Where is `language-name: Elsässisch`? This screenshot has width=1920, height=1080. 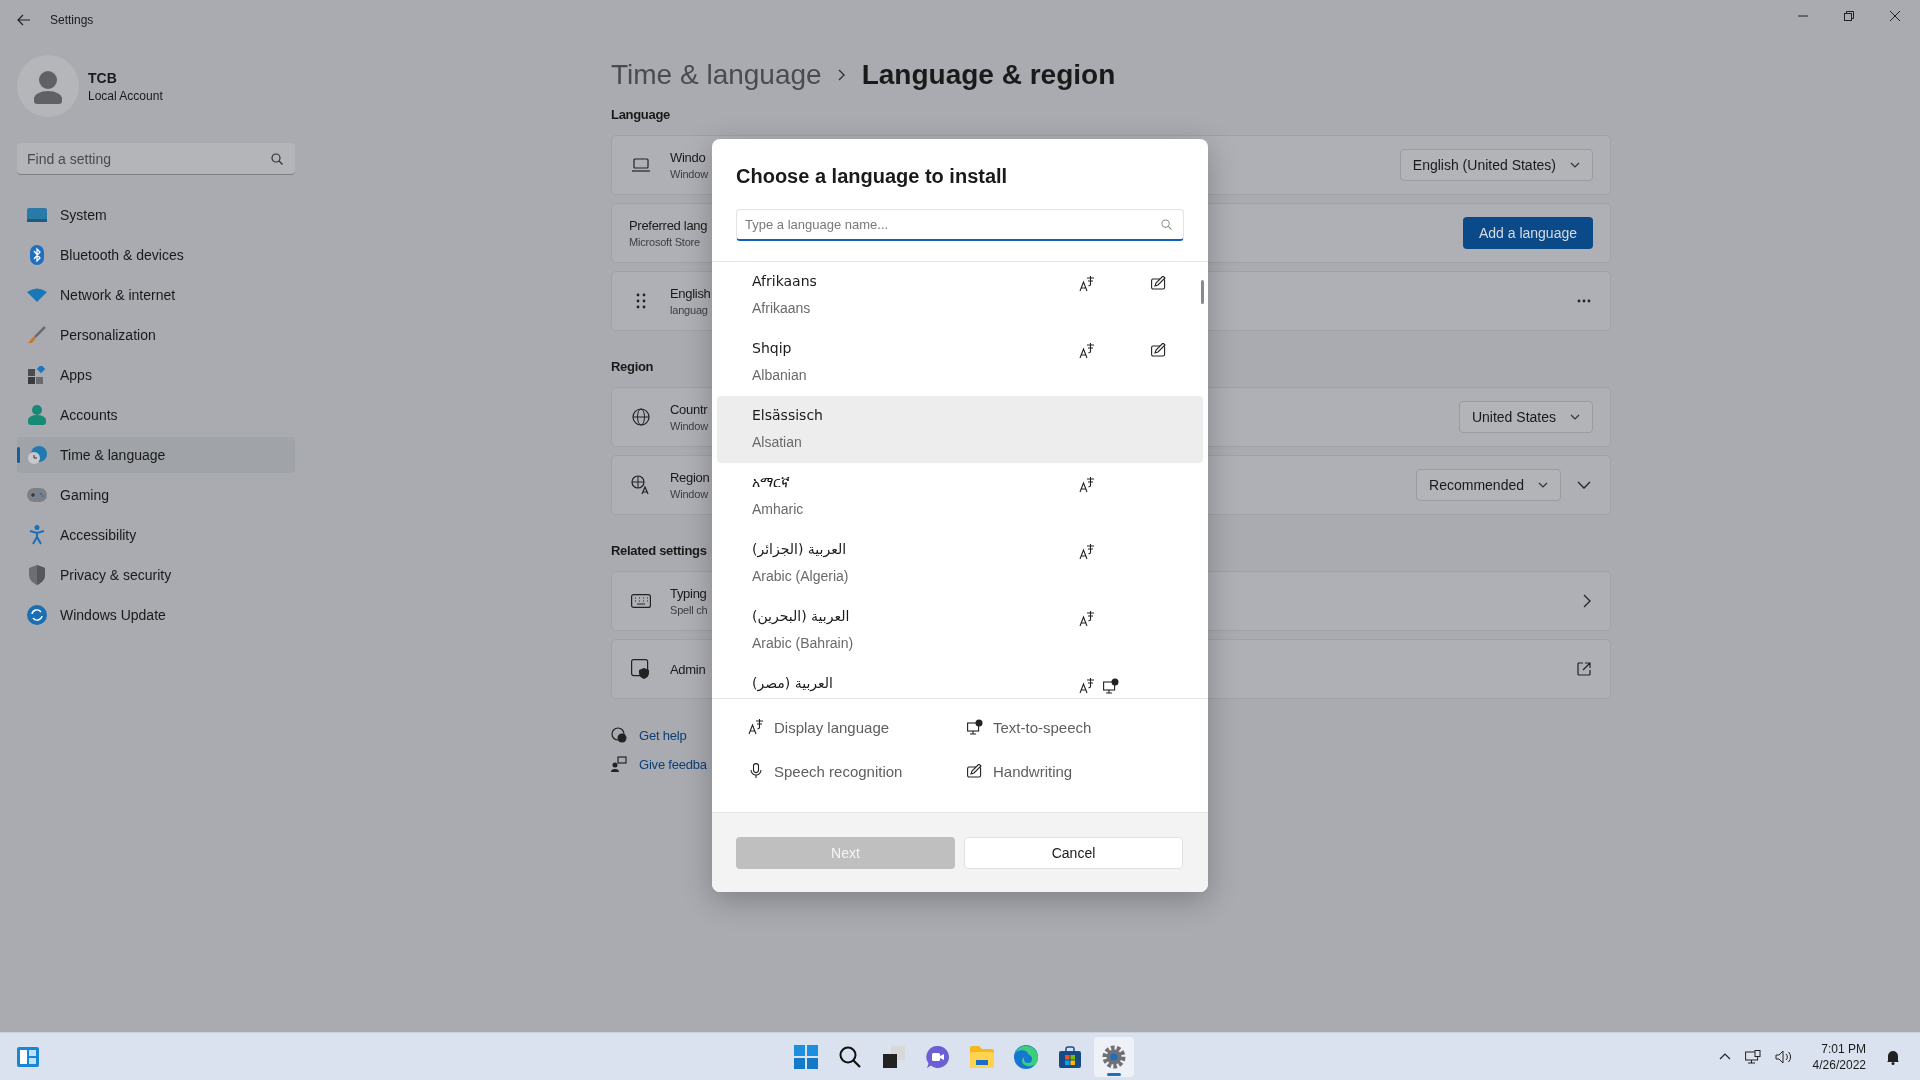
language-name: Elsässisch is located at coordinates (787, 415).